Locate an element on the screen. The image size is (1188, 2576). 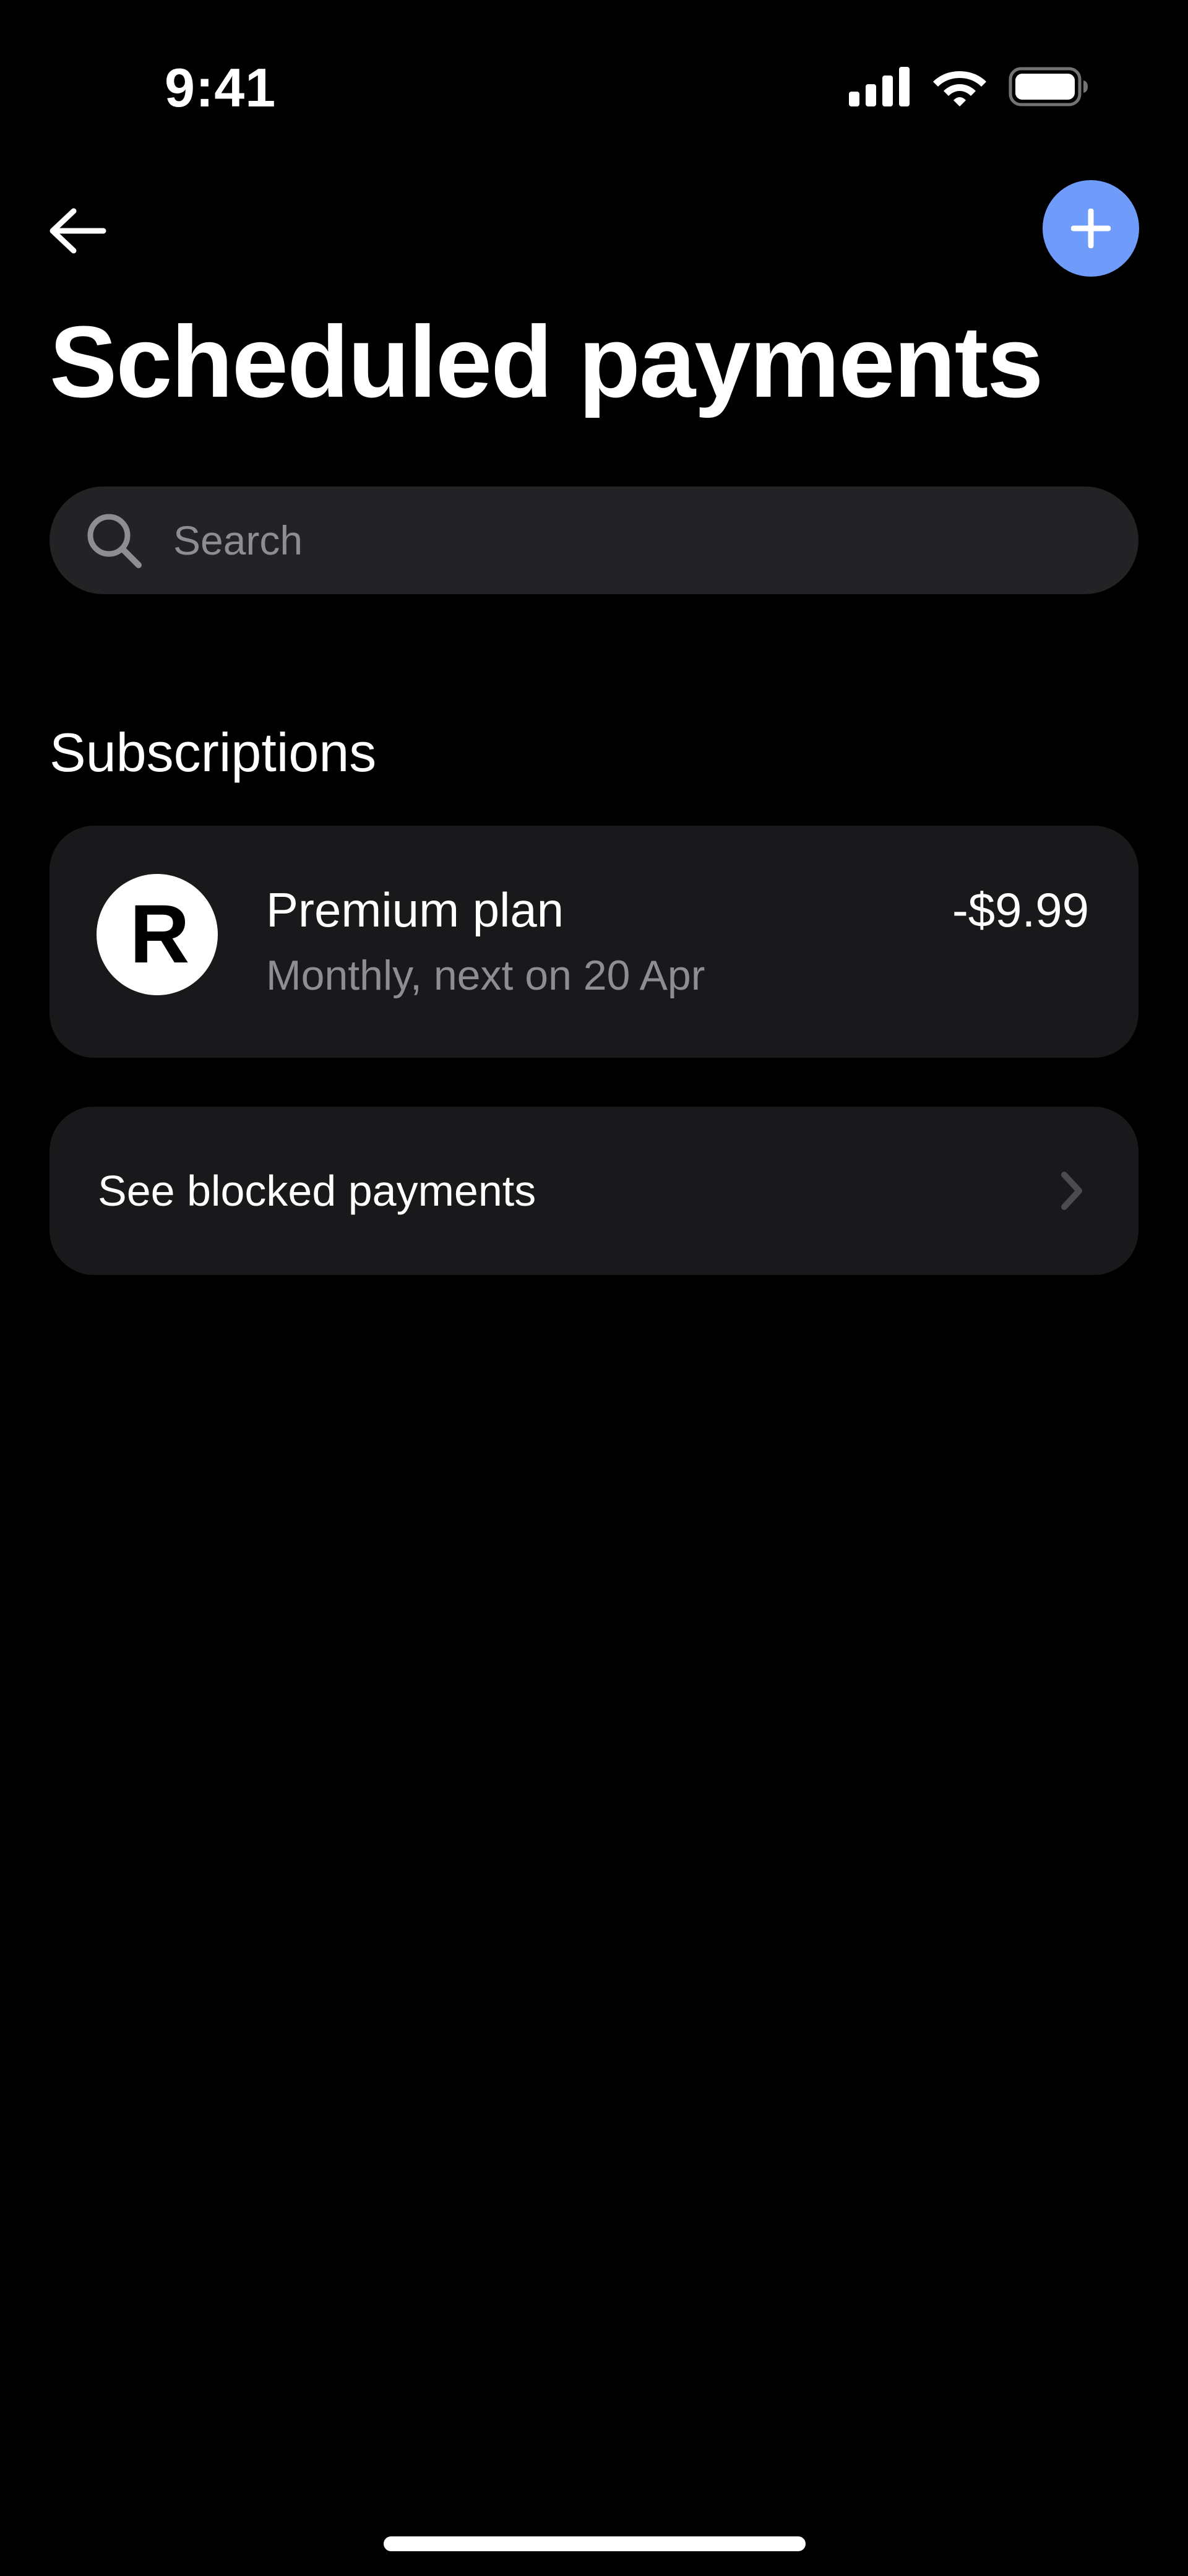
cellular-signal-icon is located at coordinates (879, 86).